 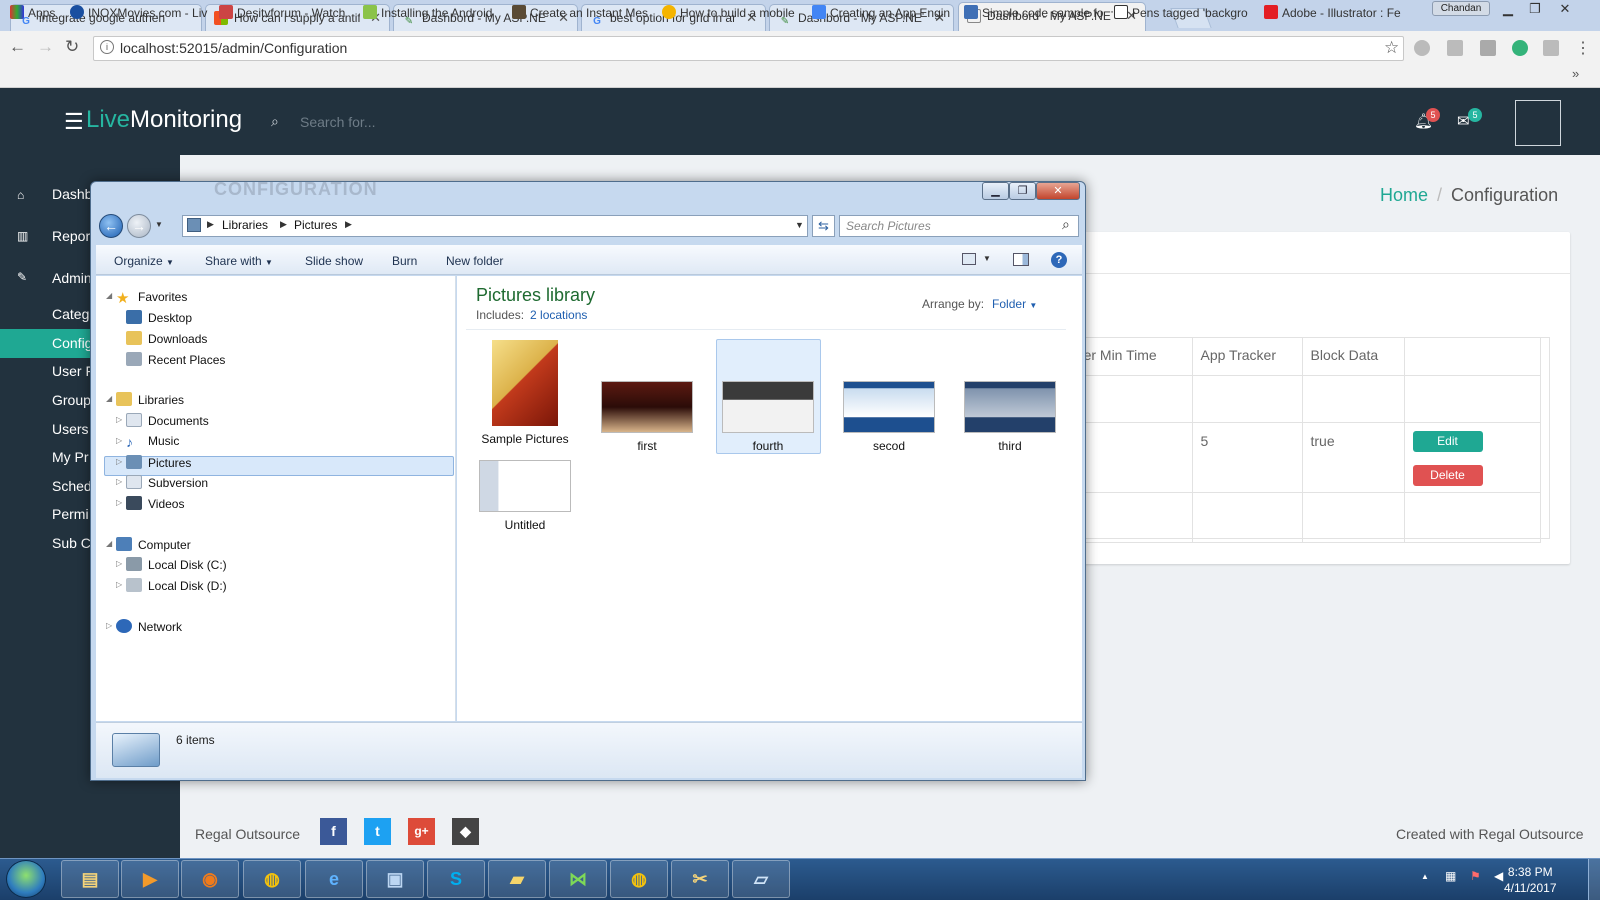 I want to click on nav-documents: Documents, so click(x=167, y=420).